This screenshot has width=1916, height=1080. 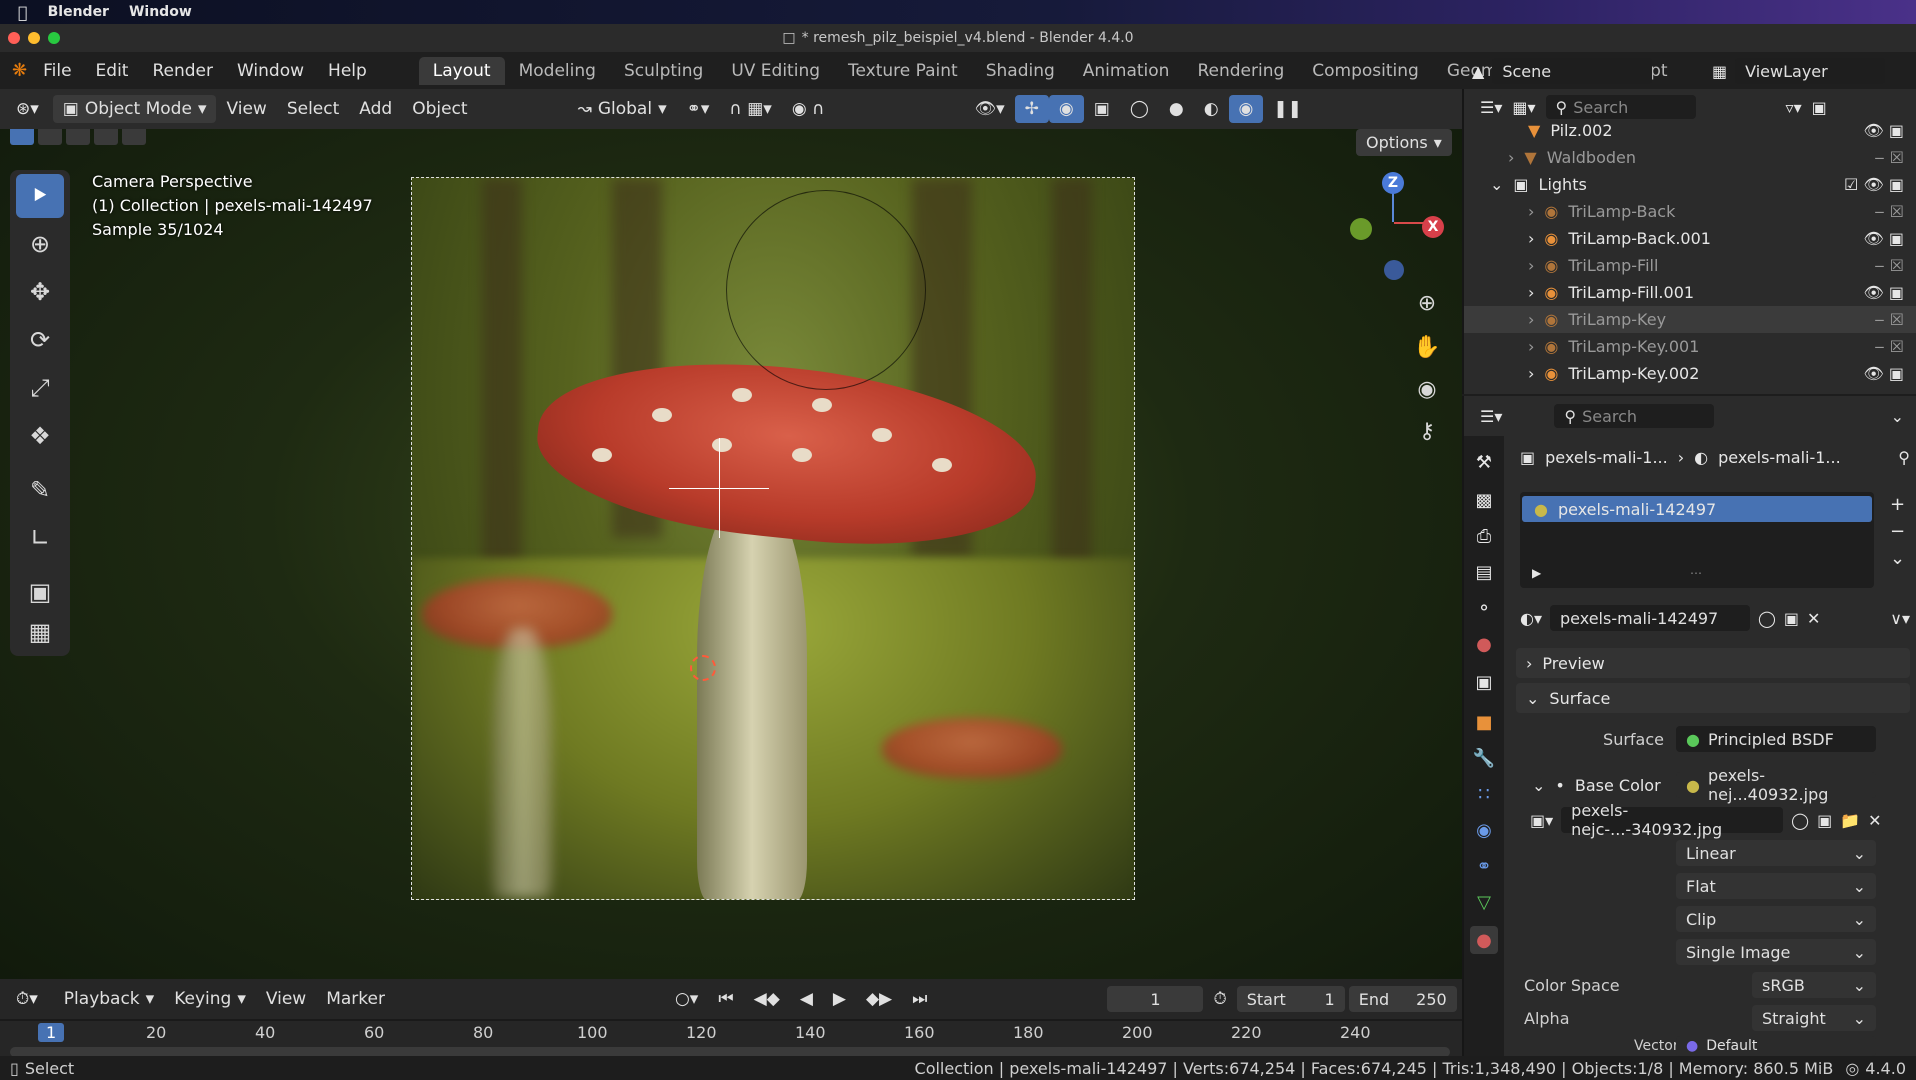 I want to click on menu-select: Select, so click(x=313, y=109).